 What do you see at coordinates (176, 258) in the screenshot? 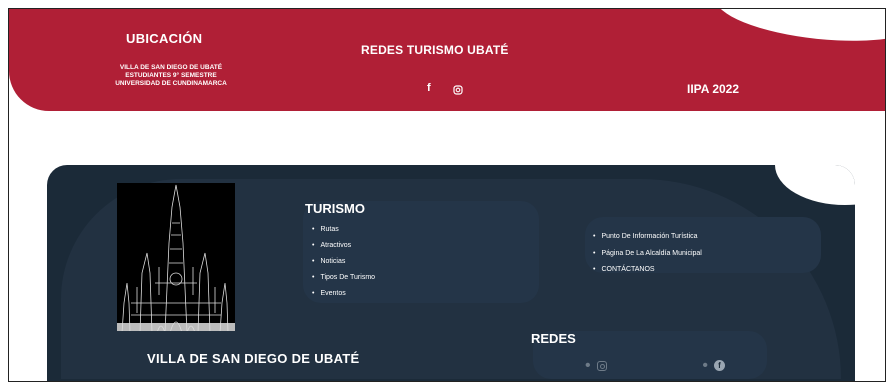
I see `cathedral-image` at bounding box center [176, 258].